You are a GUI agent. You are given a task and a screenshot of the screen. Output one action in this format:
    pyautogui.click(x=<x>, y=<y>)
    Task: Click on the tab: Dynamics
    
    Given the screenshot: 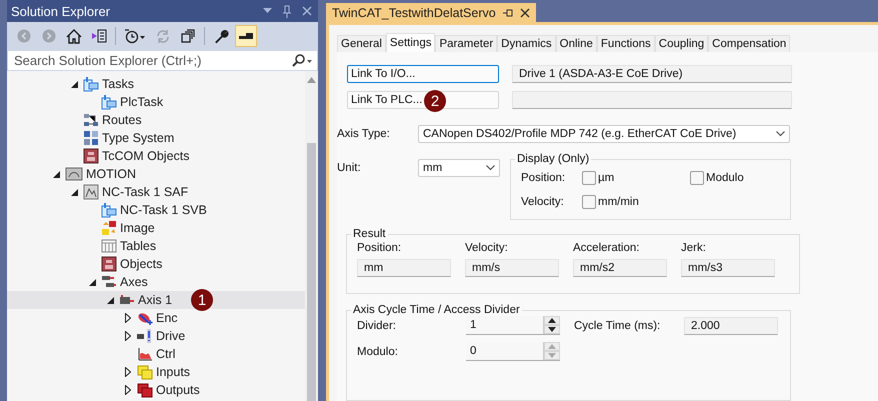 What is the action you would take?
    pyautogui.click(x=526, y=43)
    